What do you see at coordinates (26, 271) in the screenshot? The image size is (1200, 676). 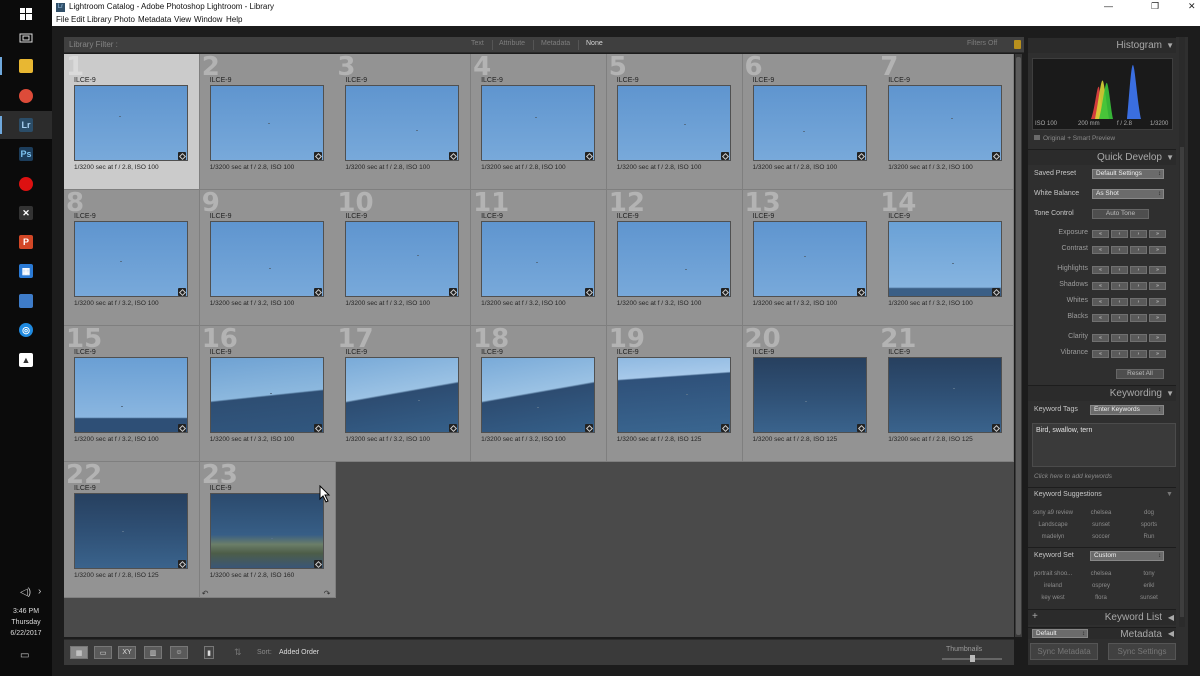 I see `taskbar-store: ▦` at bounding box center [26, 271].